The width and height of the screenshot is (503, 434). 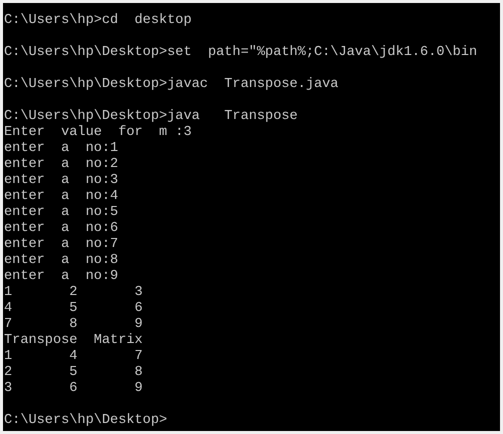 I want to click on console-line: enter a no:3, so click(x=61, y=181).